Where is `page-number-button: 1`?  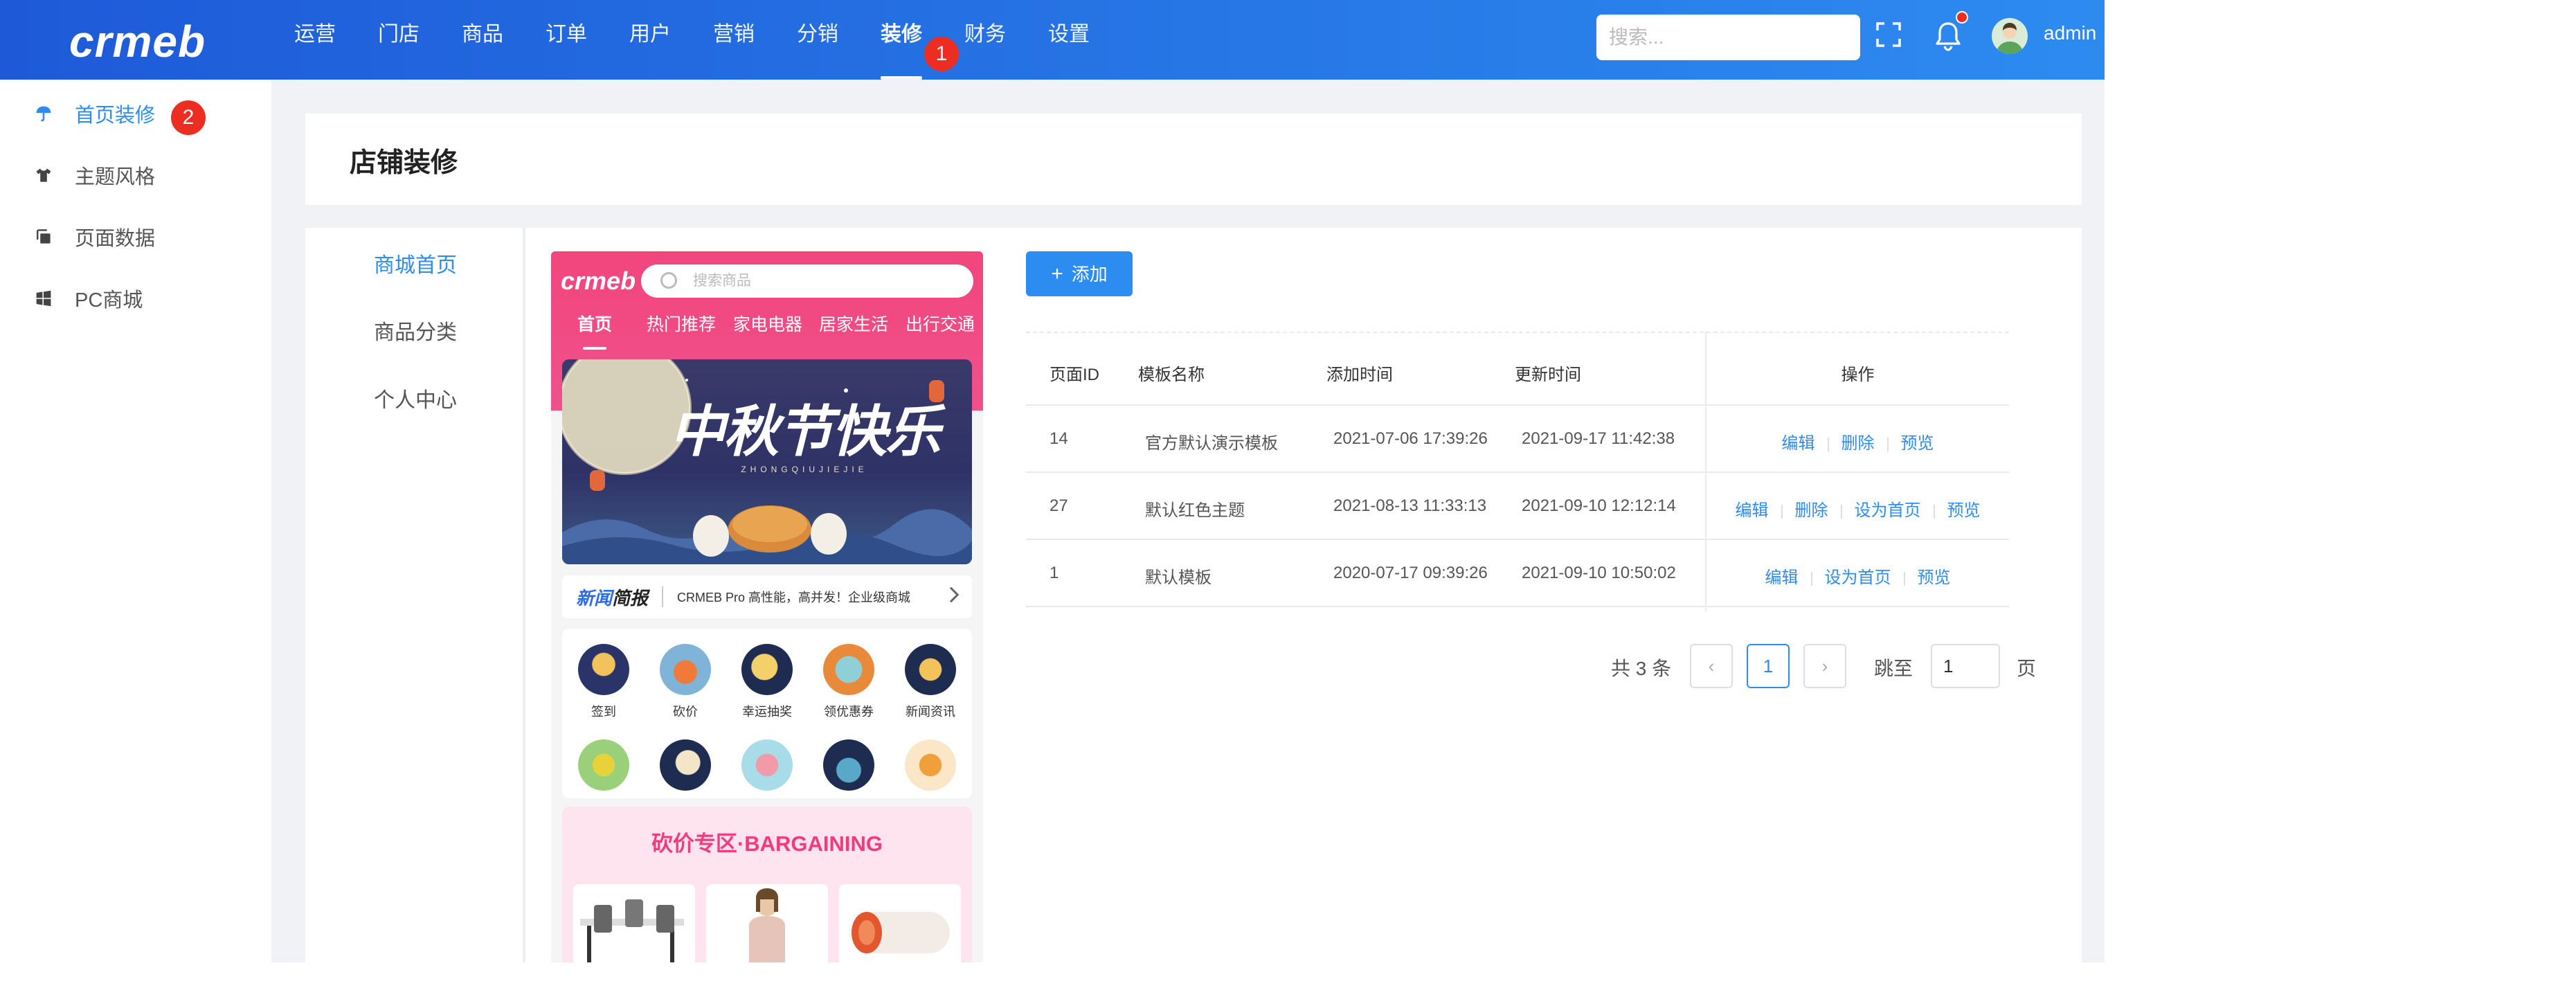 page-number-button: 1 is located at coordinates (1768, 666).